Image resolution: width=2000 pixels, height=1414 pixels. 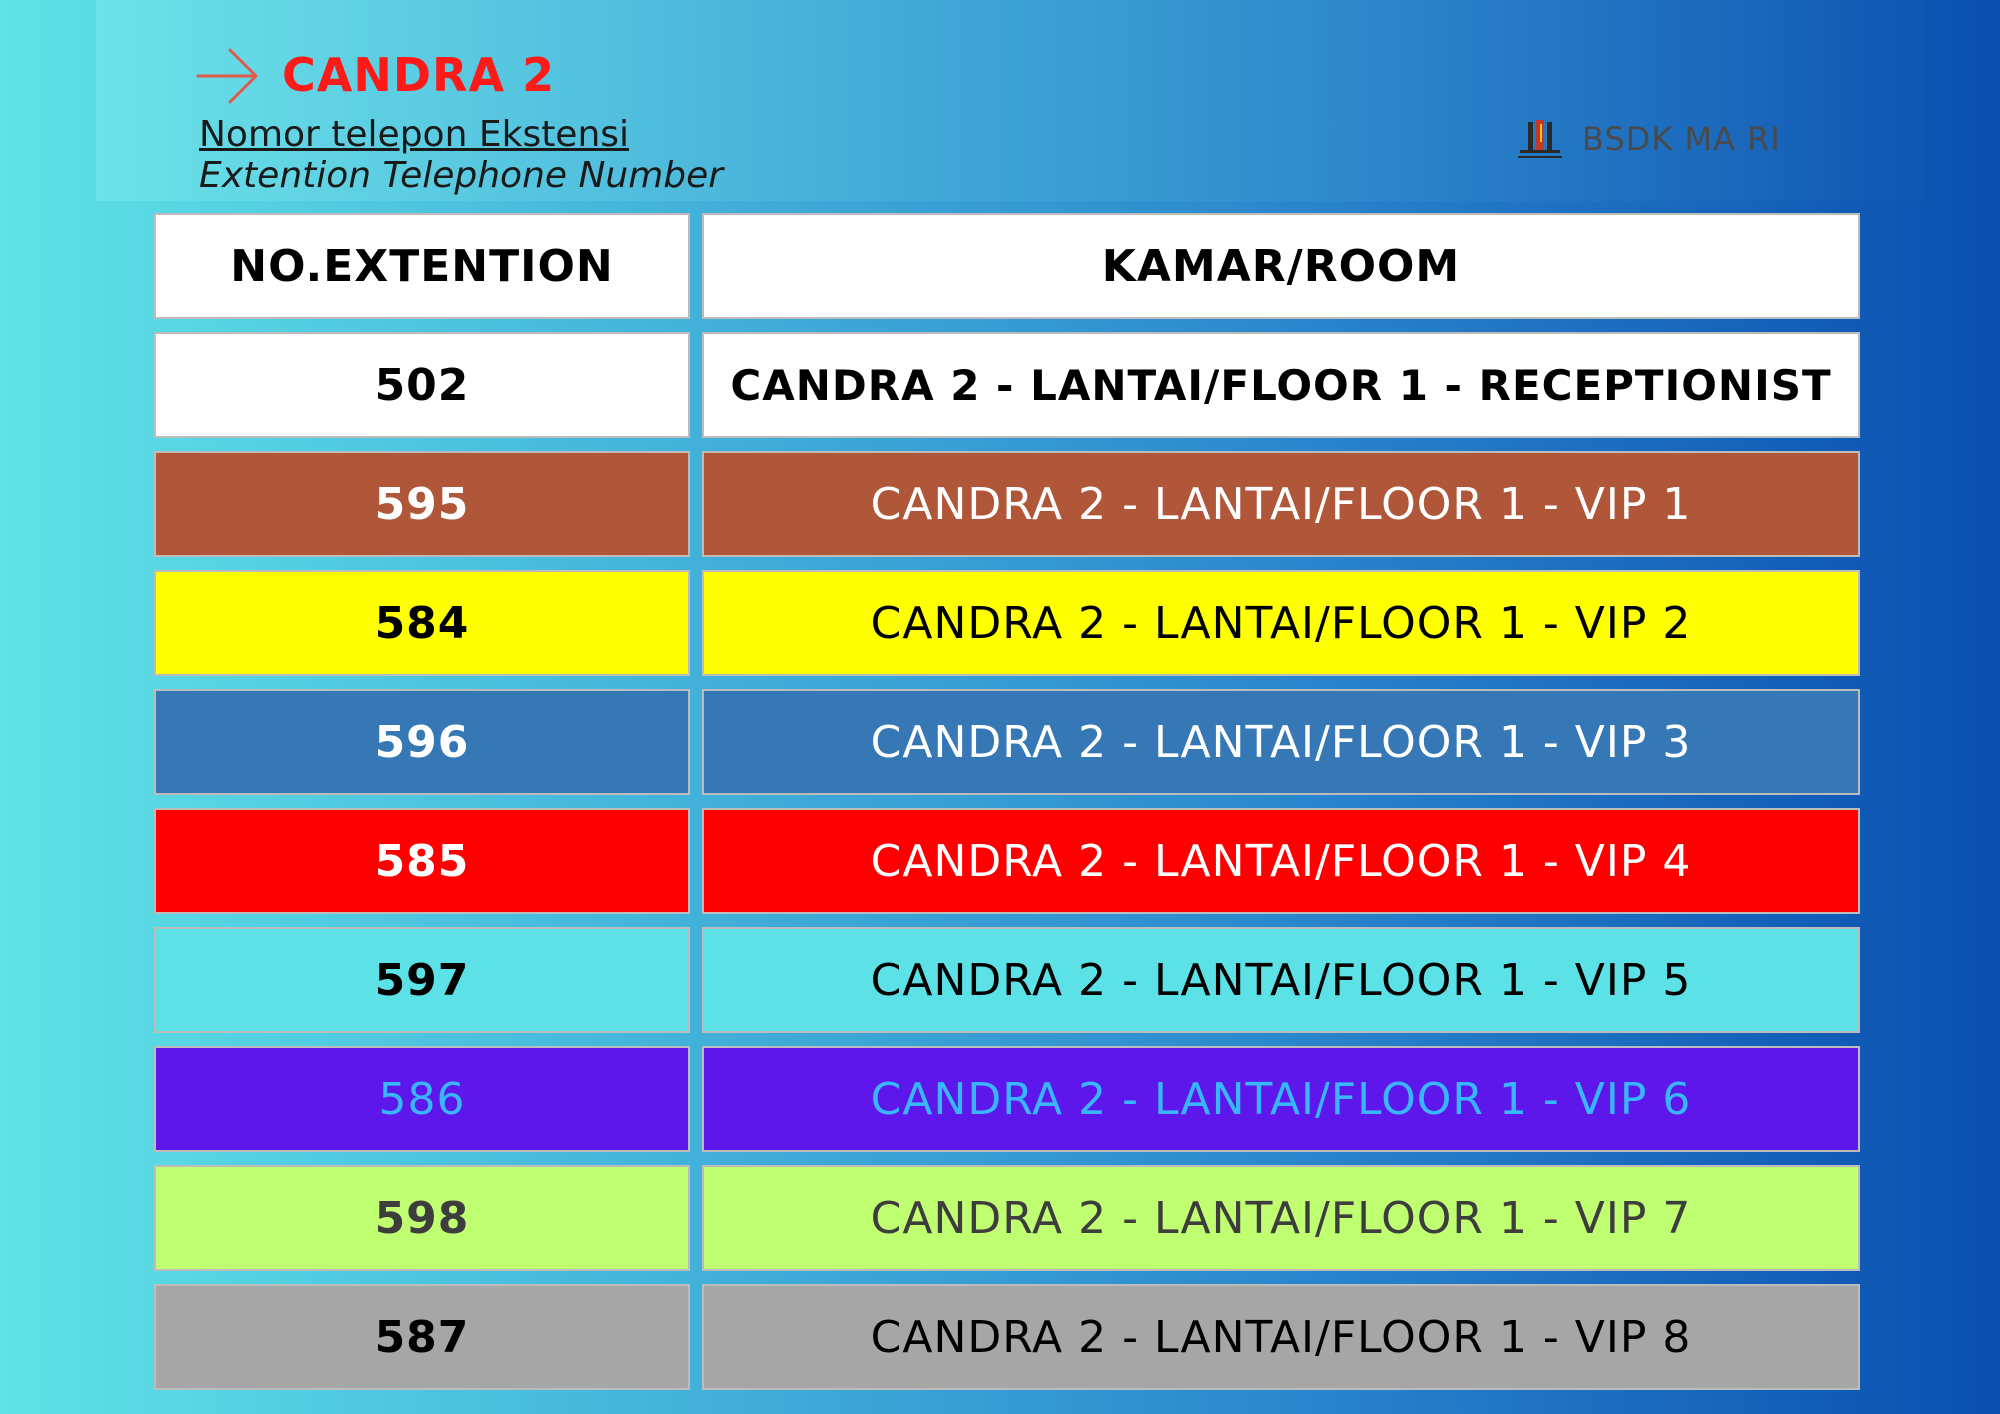 What do you see at coordinates (1540, 139) in the screenshot?
I see `supreme-court-logo-icon` at bounding box center [1540, 139].